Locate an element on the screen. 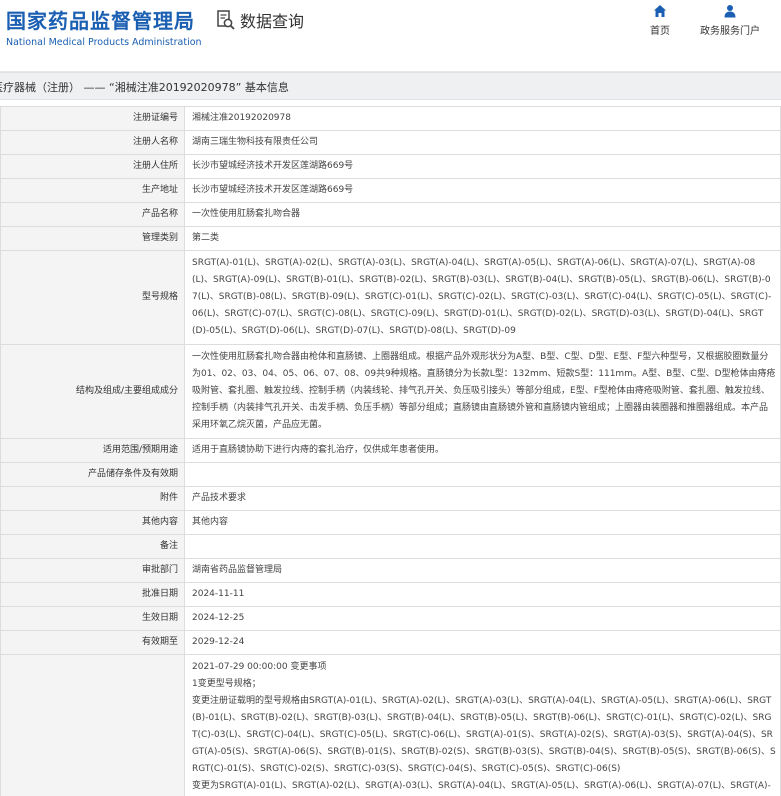  table-row: 批准日期 2024-11-11 is located at coordinates (390, 594).